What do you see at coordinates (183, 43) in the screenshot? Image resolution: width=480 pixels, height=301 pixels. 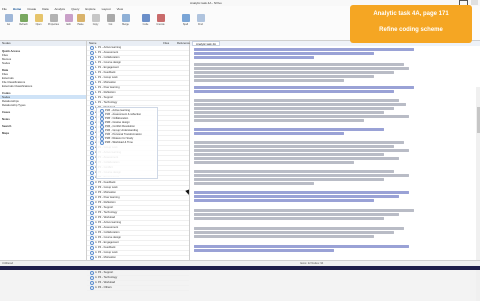 I see `column-references: References` at bounding box center [183, 43].